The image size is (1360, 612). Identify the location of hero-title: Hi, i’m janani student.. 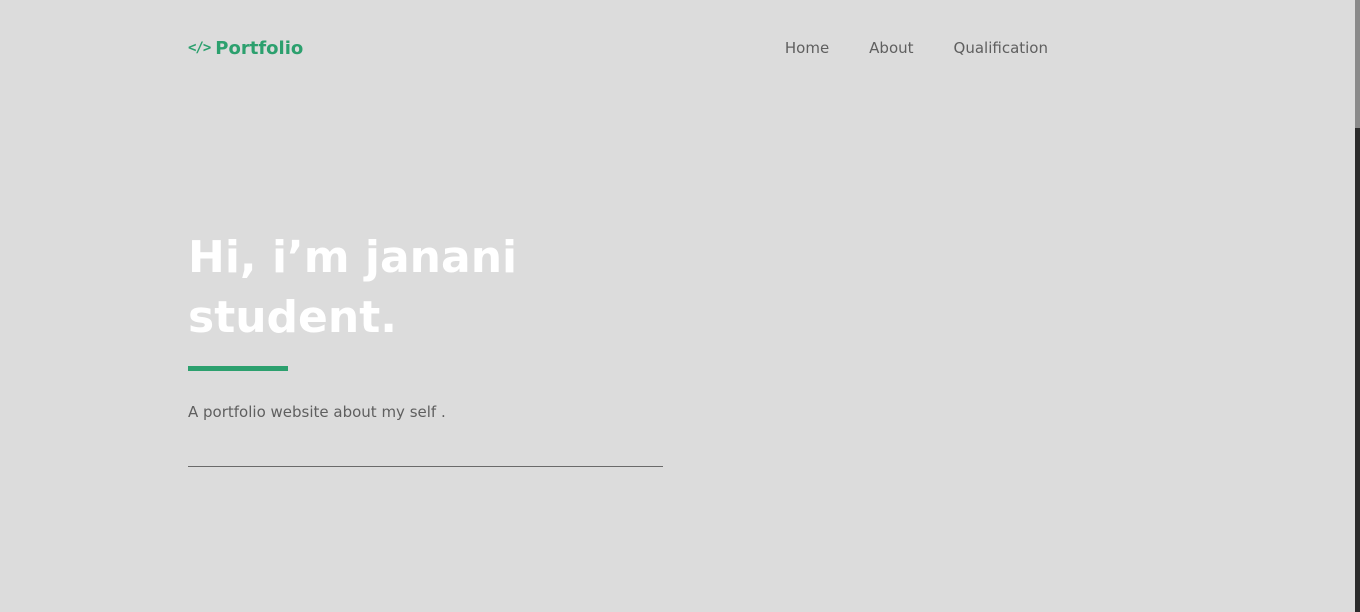
(352, 288).